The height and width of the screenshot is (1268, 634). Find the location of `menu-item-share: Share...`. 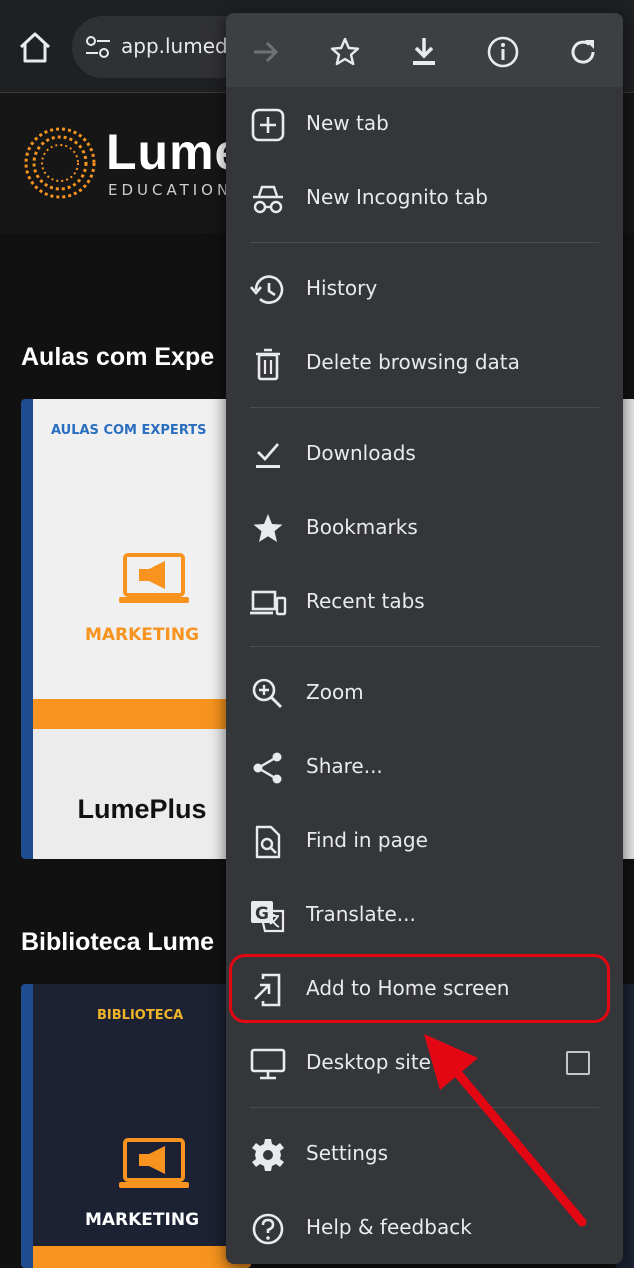

menu-item-share: Share... is located at coordinates (424, 768).